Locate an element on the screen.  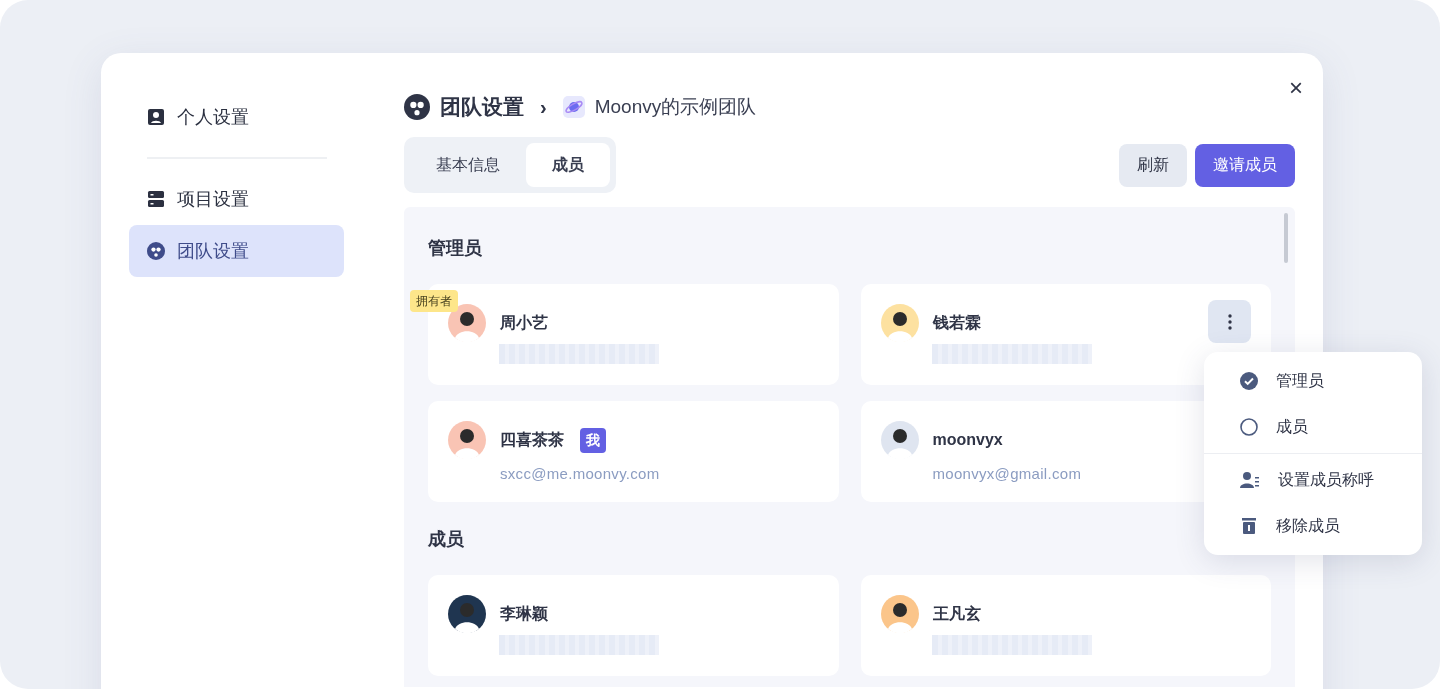
breadcrumb-section: 团队设置 is located at coordinates (482, 107).